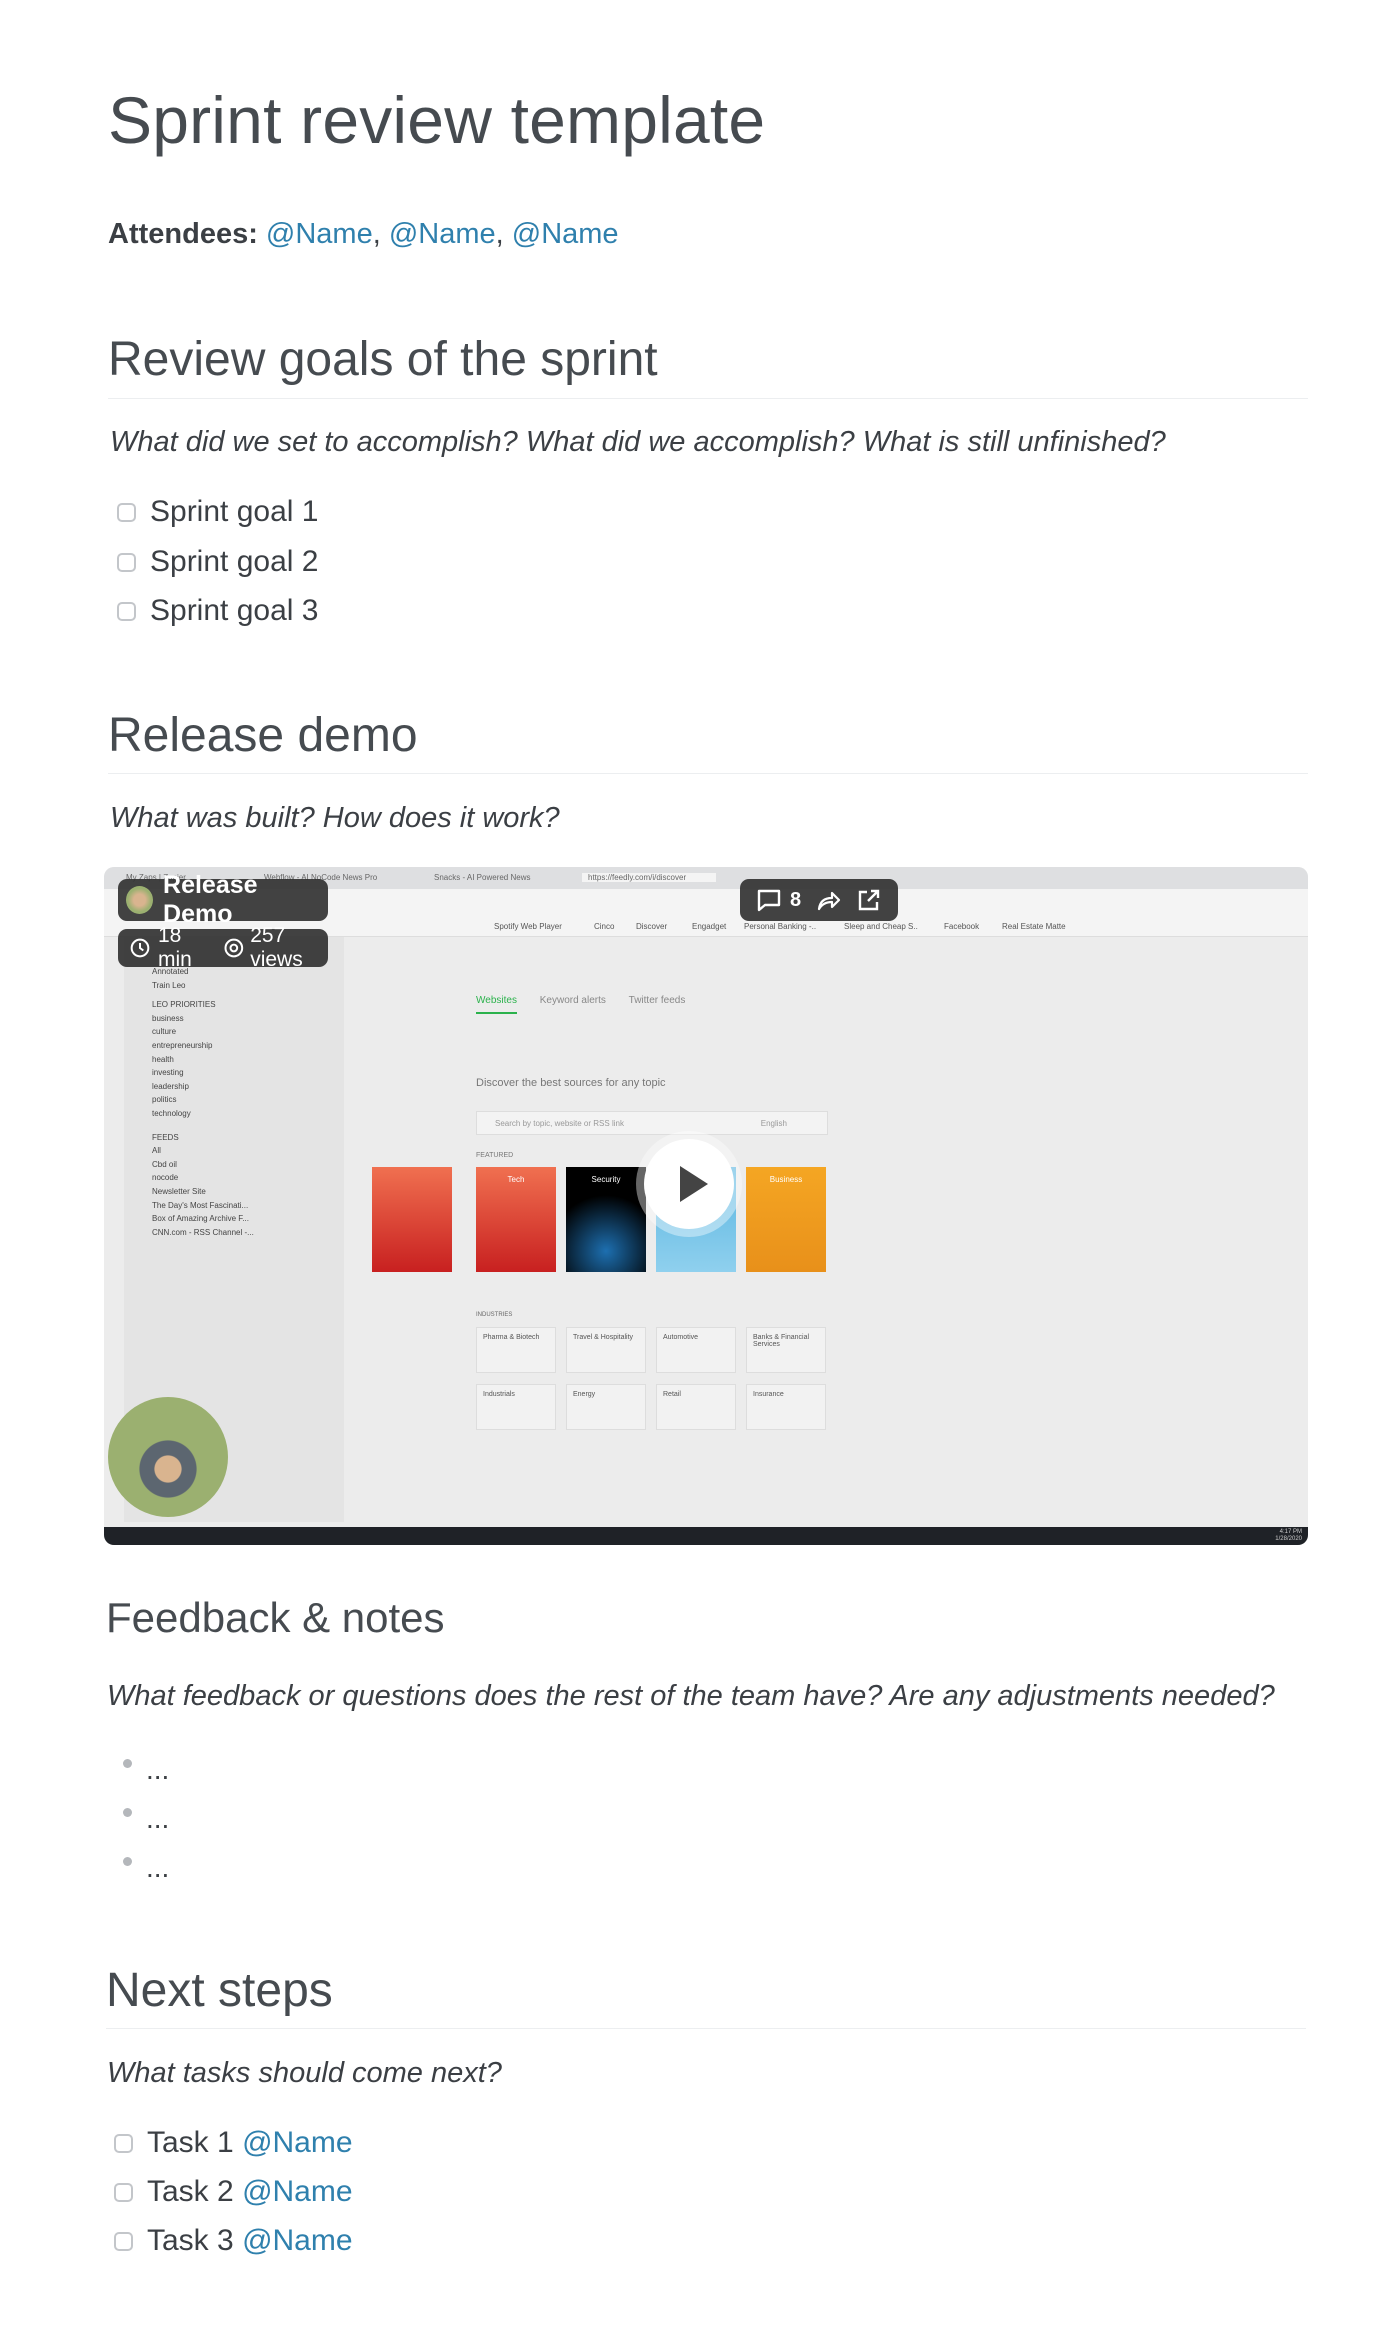 The image size is (1400, 2344). I want to click on sidebar-entry: technology, so click(171, 1113).